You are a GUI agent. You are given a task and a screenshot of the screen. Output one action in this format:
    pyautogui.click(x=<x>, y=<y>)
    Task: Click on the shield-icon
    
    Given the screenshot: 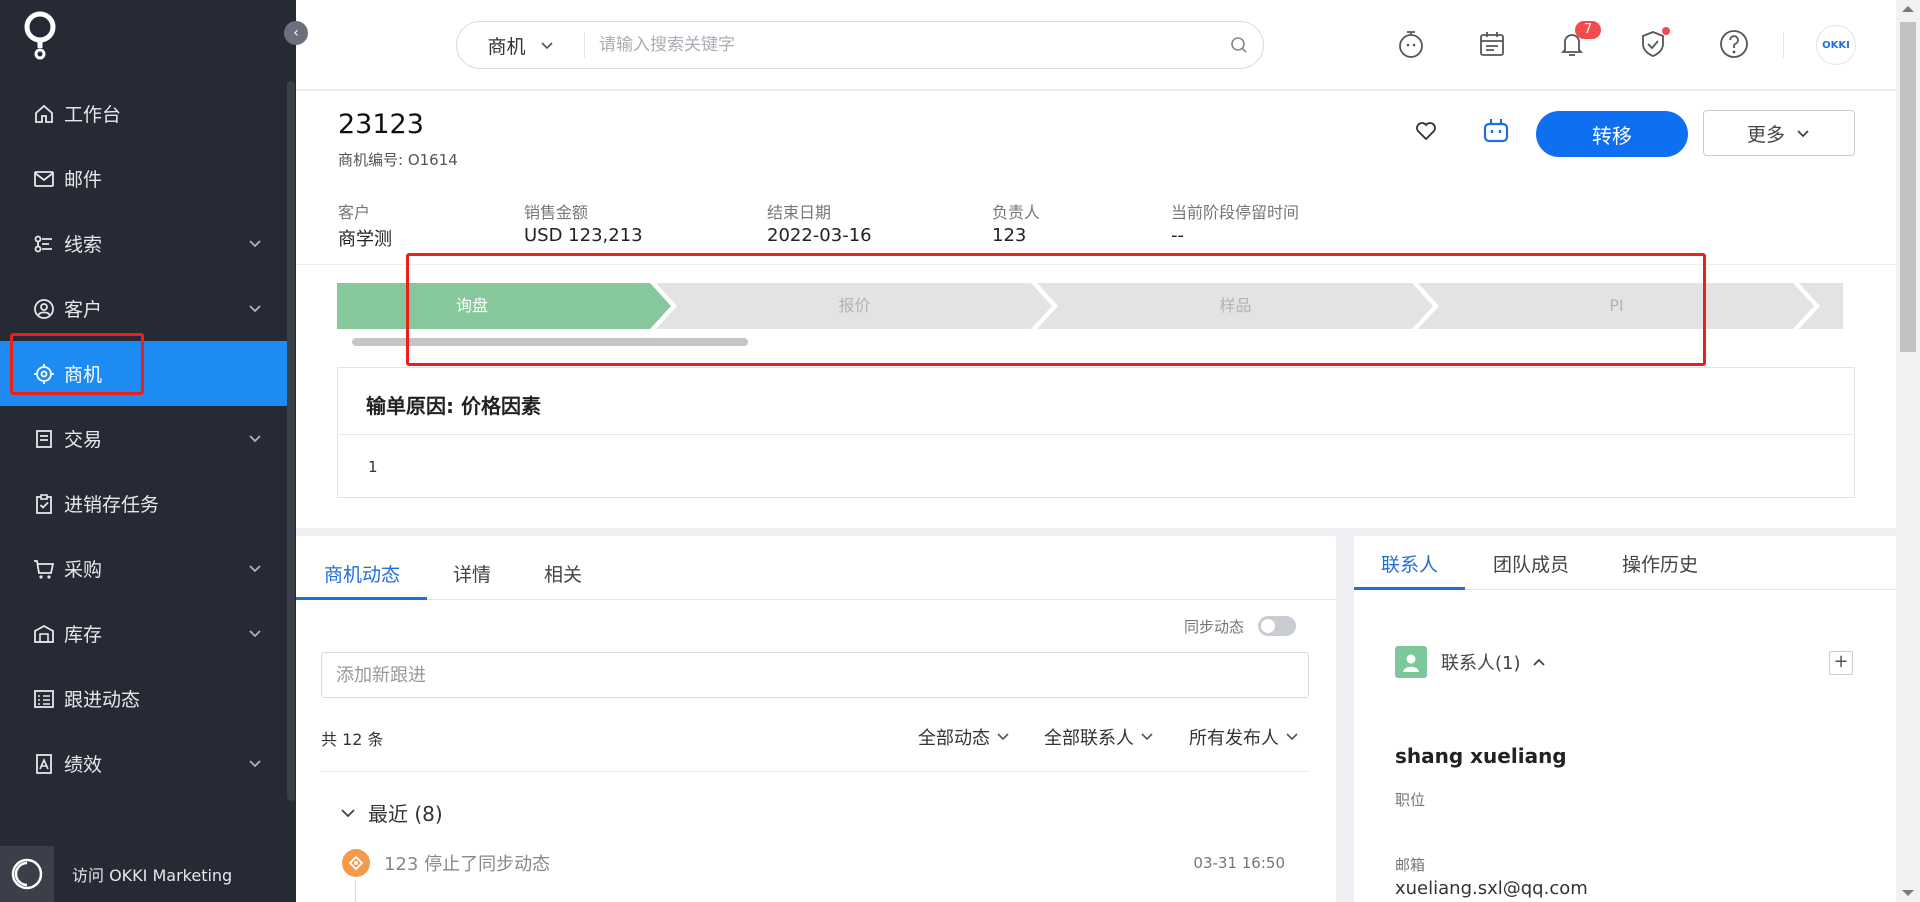 What is the action you would take?
    pyautogui.click(x=1653, y=44)
    